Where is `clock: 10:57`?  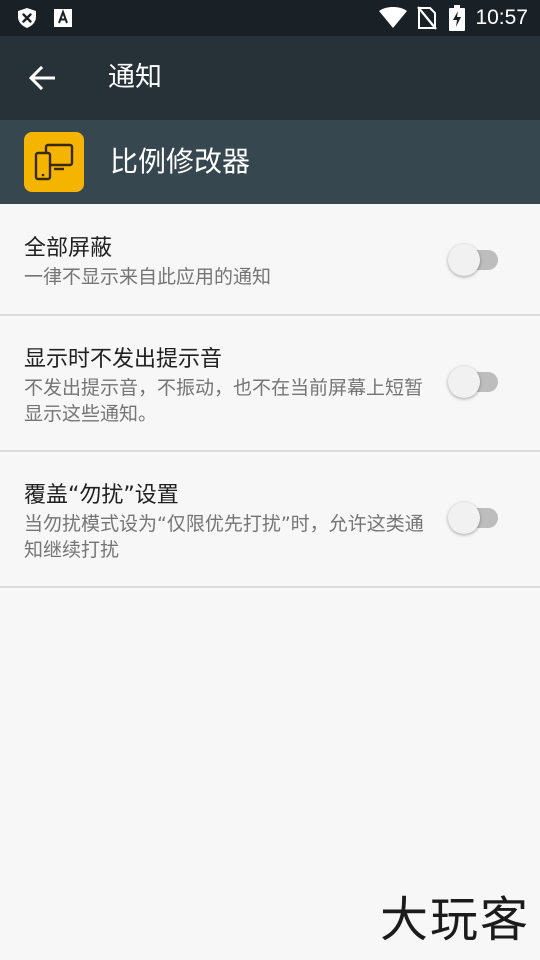 clock: 10:57 is located at coordinates (501, 17).